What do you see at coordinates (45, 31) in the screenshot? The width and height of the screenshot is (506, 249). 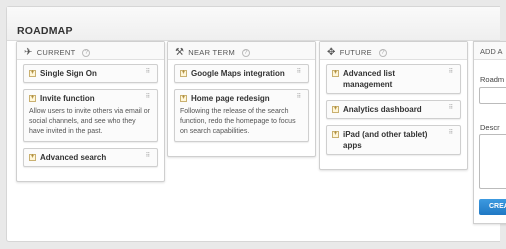 I see `panel-title: ROADMAP` at bounding box center [45, 31].